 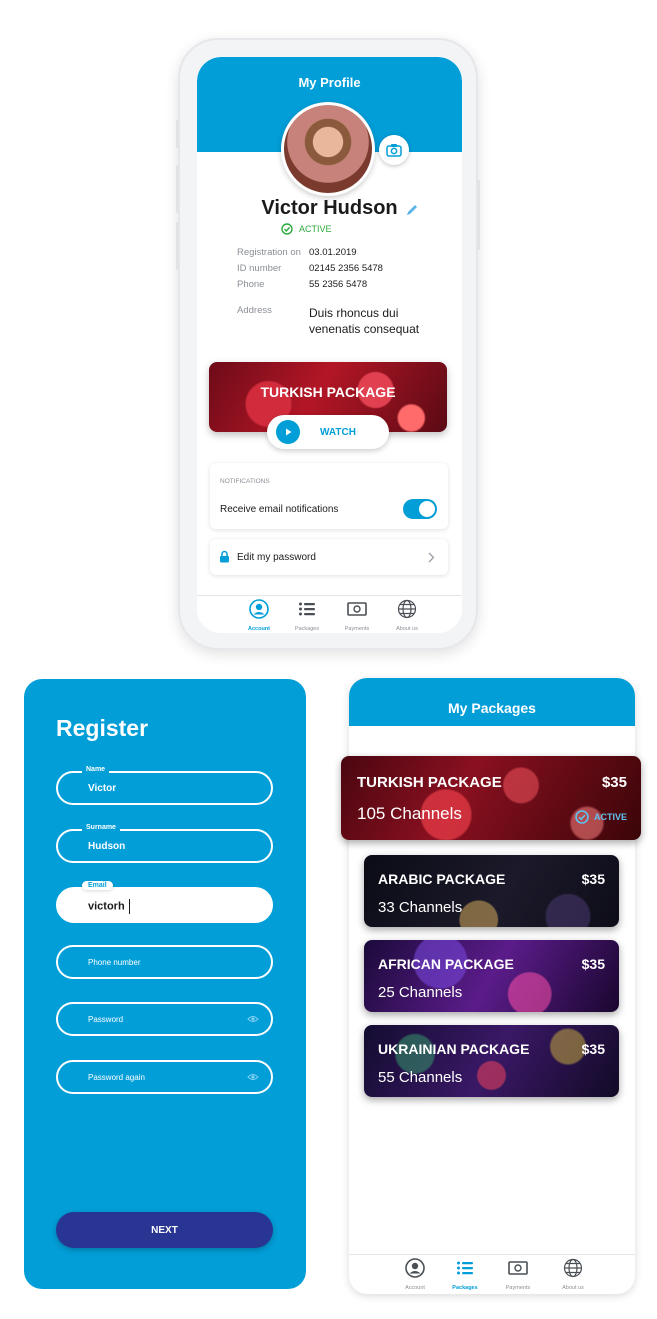 I want to click on info-row-id: ID number 02145 2356 5478, so click(x=310, y=268).